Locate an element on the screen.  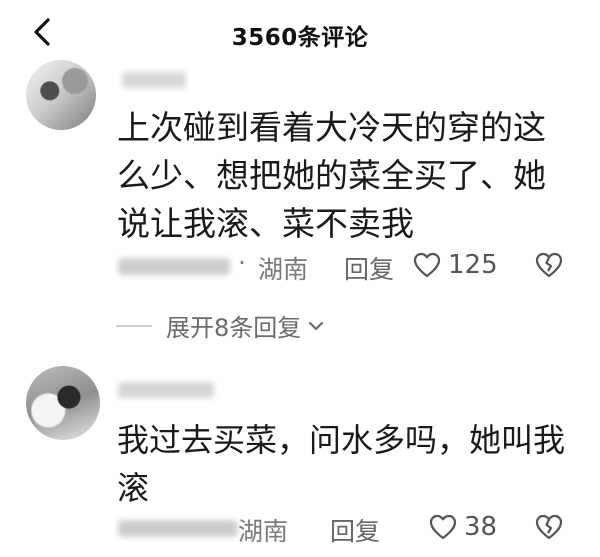
expand-replies-button: 展开8条回复 is located at coordinates (221, 325).